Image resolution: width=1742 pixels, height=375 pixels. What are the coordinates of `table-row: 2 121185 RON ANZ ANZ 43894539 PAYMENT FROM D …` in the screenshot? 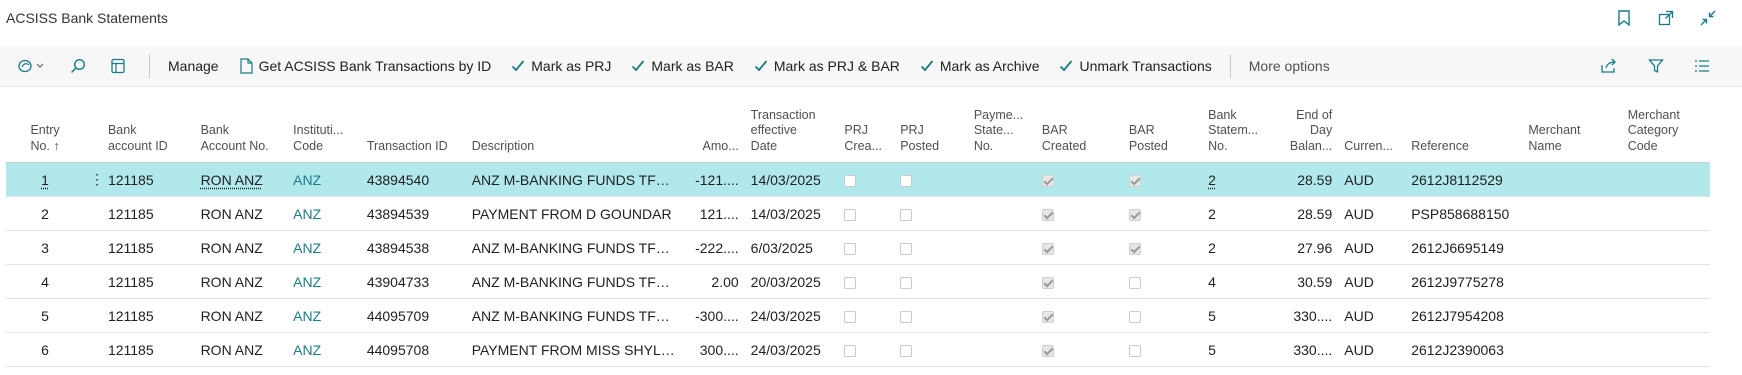 It's located at (858, 213).